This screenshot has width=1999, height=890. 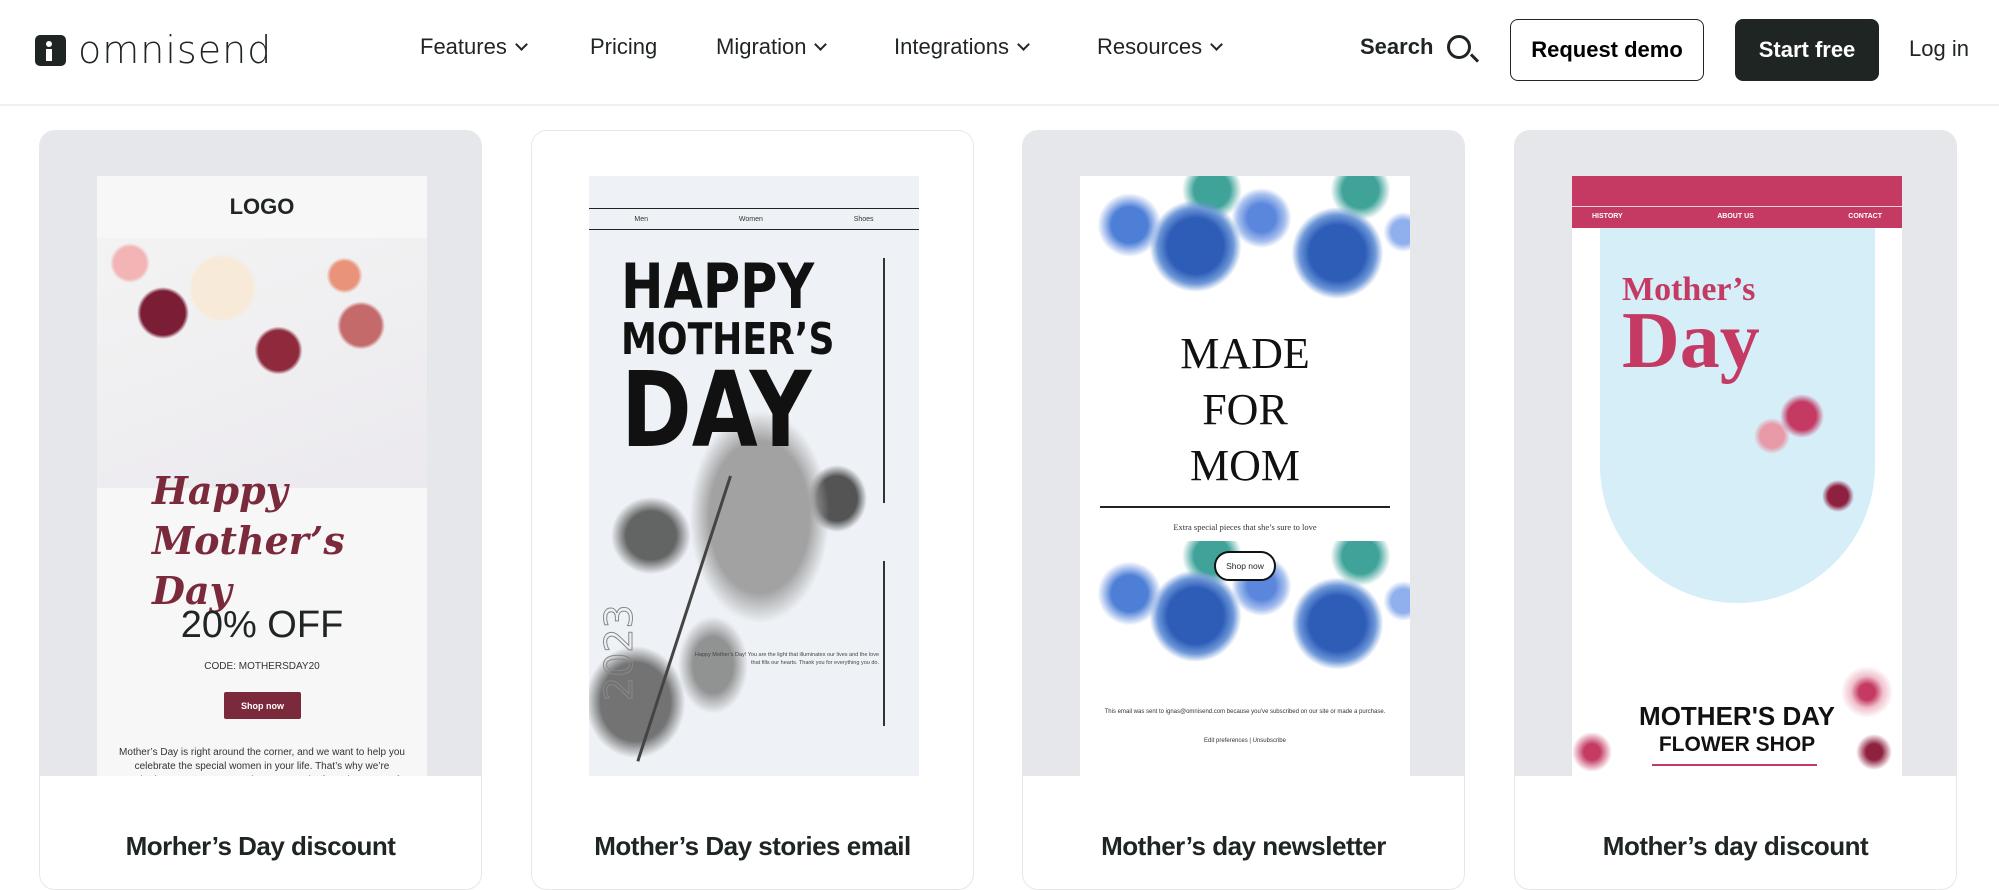 What do you see at coordinates (1245, 741) in the screenshot?
I see `preview-links: Edit preferences | Unsubscribe` at bounding box center [1245, 741].